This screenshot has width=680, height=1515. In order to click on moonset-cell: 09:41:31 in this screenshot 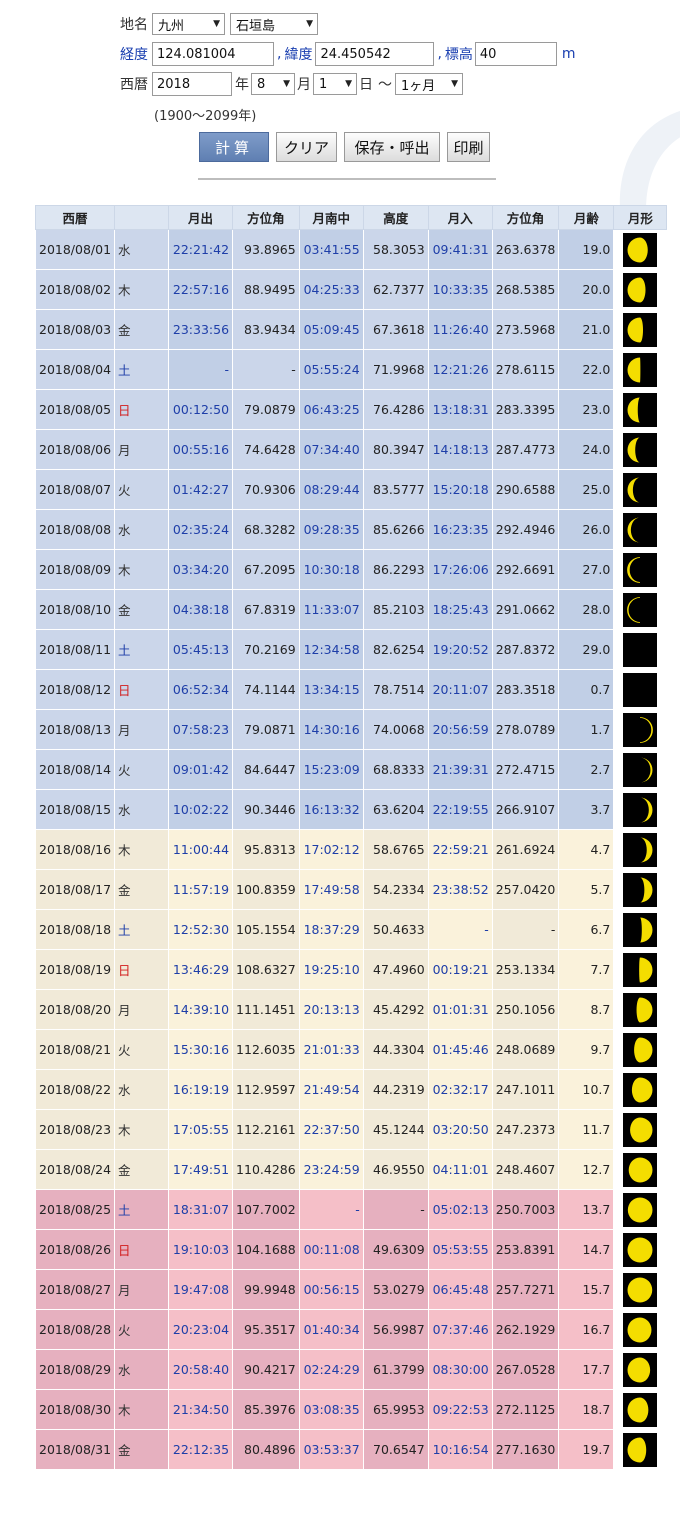, I will do `click(460, 249)`.